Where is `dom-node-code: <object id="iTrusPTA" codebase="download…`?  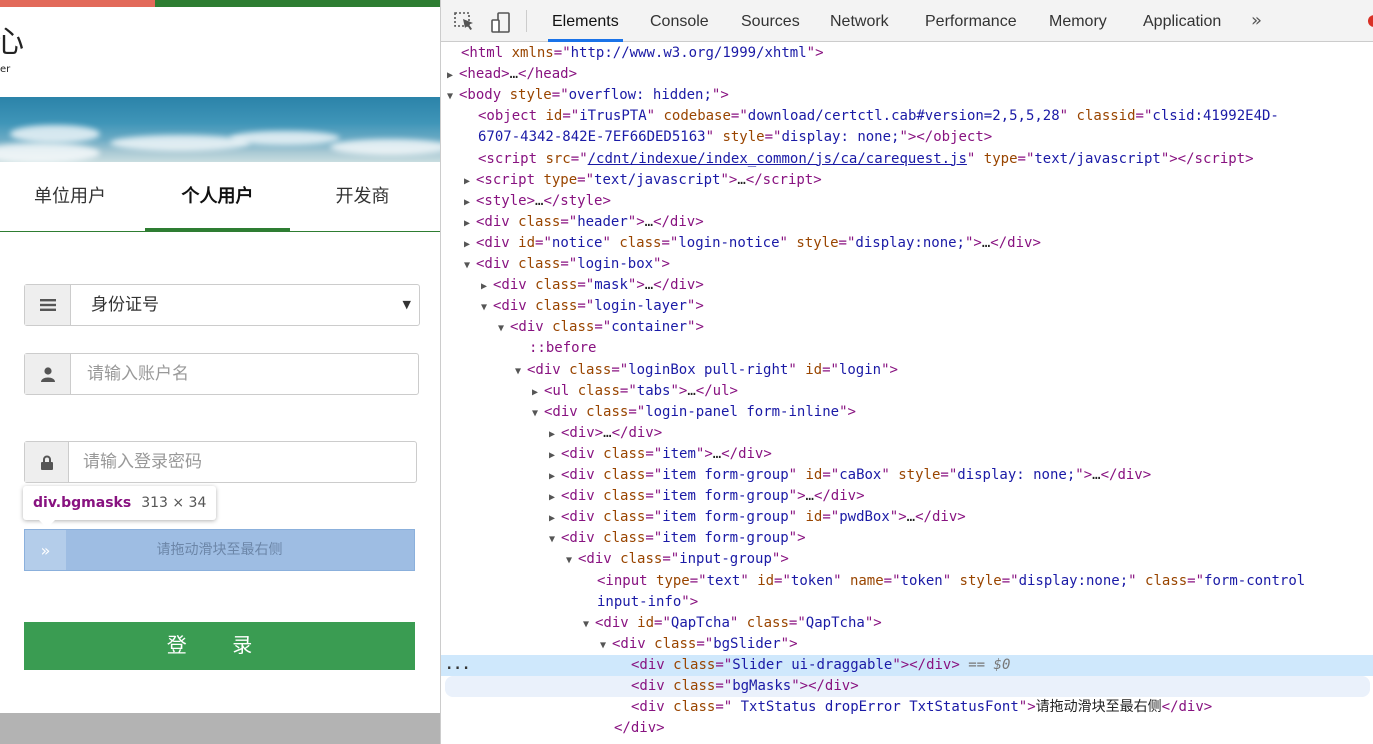 dom-node-code: <object id="iTrusPTA" codebase="download… is located at coordinates (878, 116).